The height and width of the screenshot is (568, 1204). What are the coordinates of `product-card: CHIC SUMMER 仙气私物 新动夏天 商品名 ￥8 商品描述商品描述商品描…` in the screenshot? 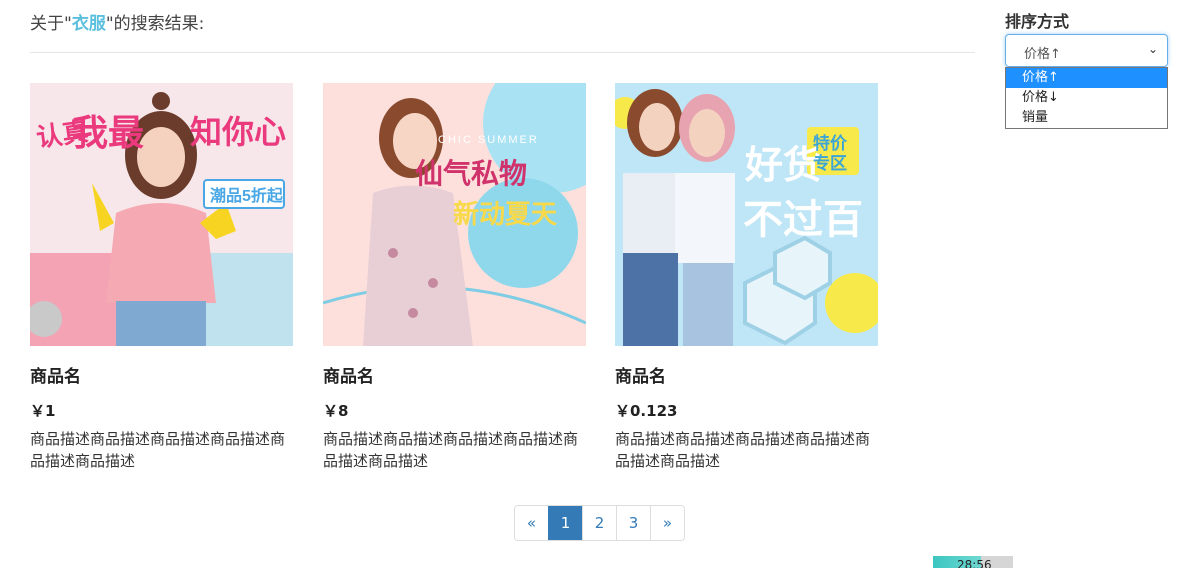 It's located at (454, 277).